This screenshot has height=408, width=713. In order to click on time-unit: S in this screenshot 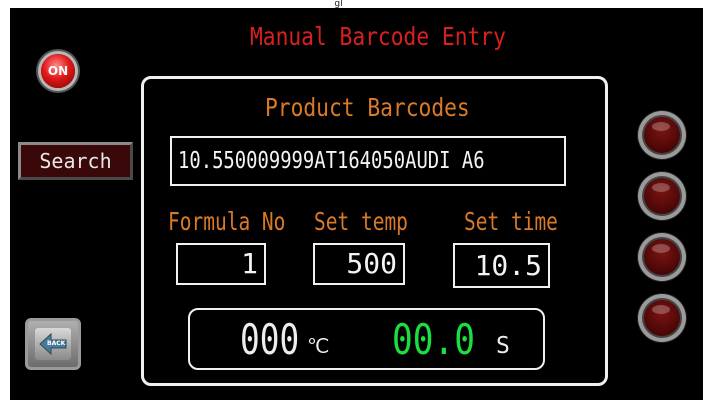, I will do `click(503, 346)`.